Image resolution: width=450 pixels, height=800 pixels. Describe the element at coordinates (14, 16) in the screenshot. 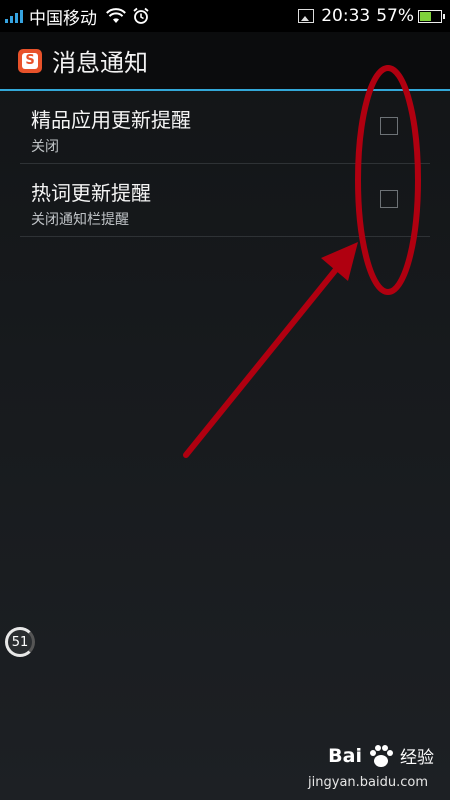

I see `signal-icon` at that location.